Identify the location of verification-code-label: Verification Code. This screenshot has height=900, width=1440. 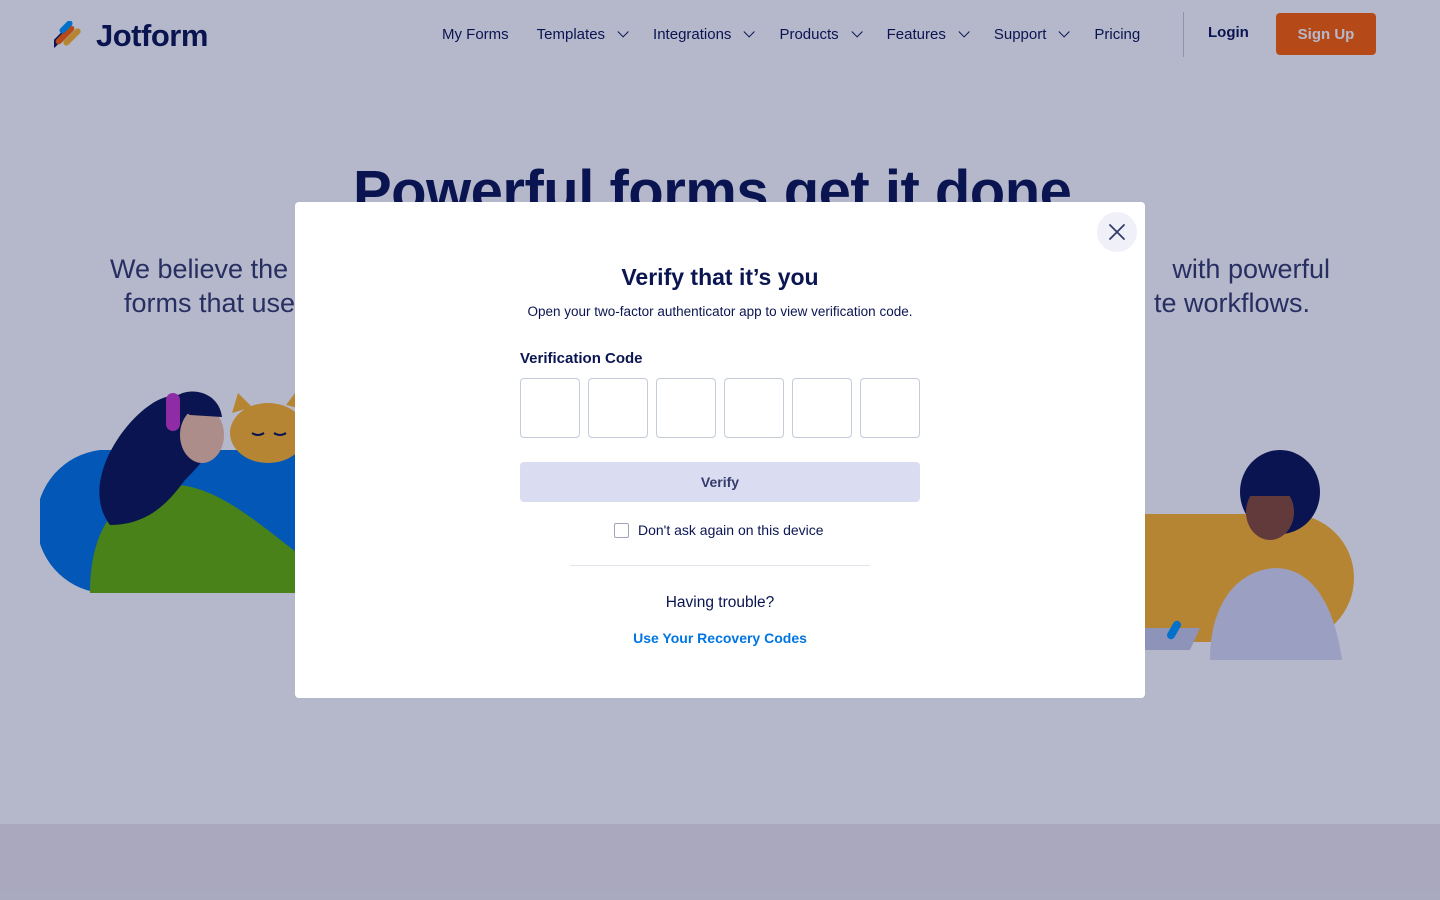
(581, 358).